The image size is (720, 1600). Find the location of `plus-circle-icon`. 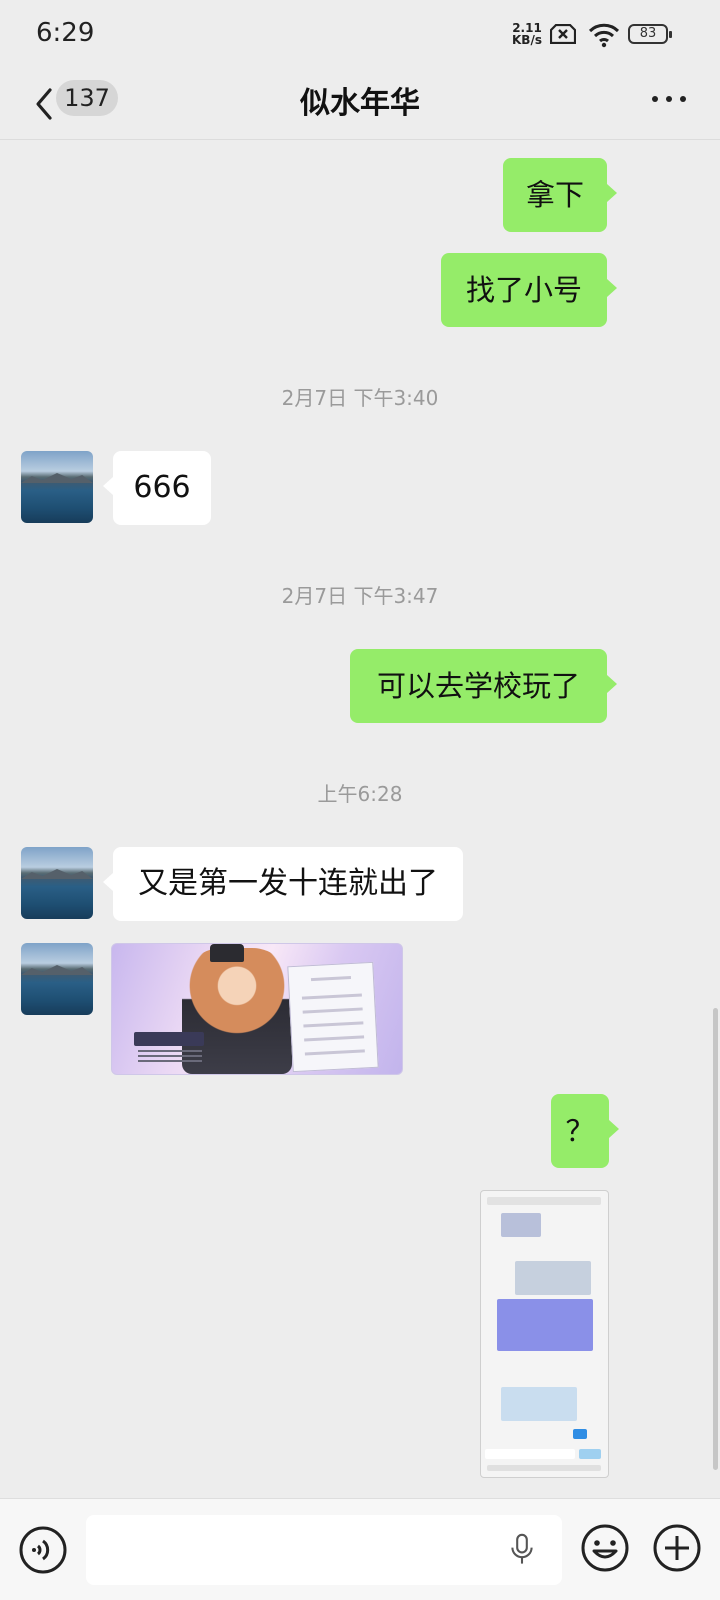

plus-circle-icon is located at coordinates (677, 1548).